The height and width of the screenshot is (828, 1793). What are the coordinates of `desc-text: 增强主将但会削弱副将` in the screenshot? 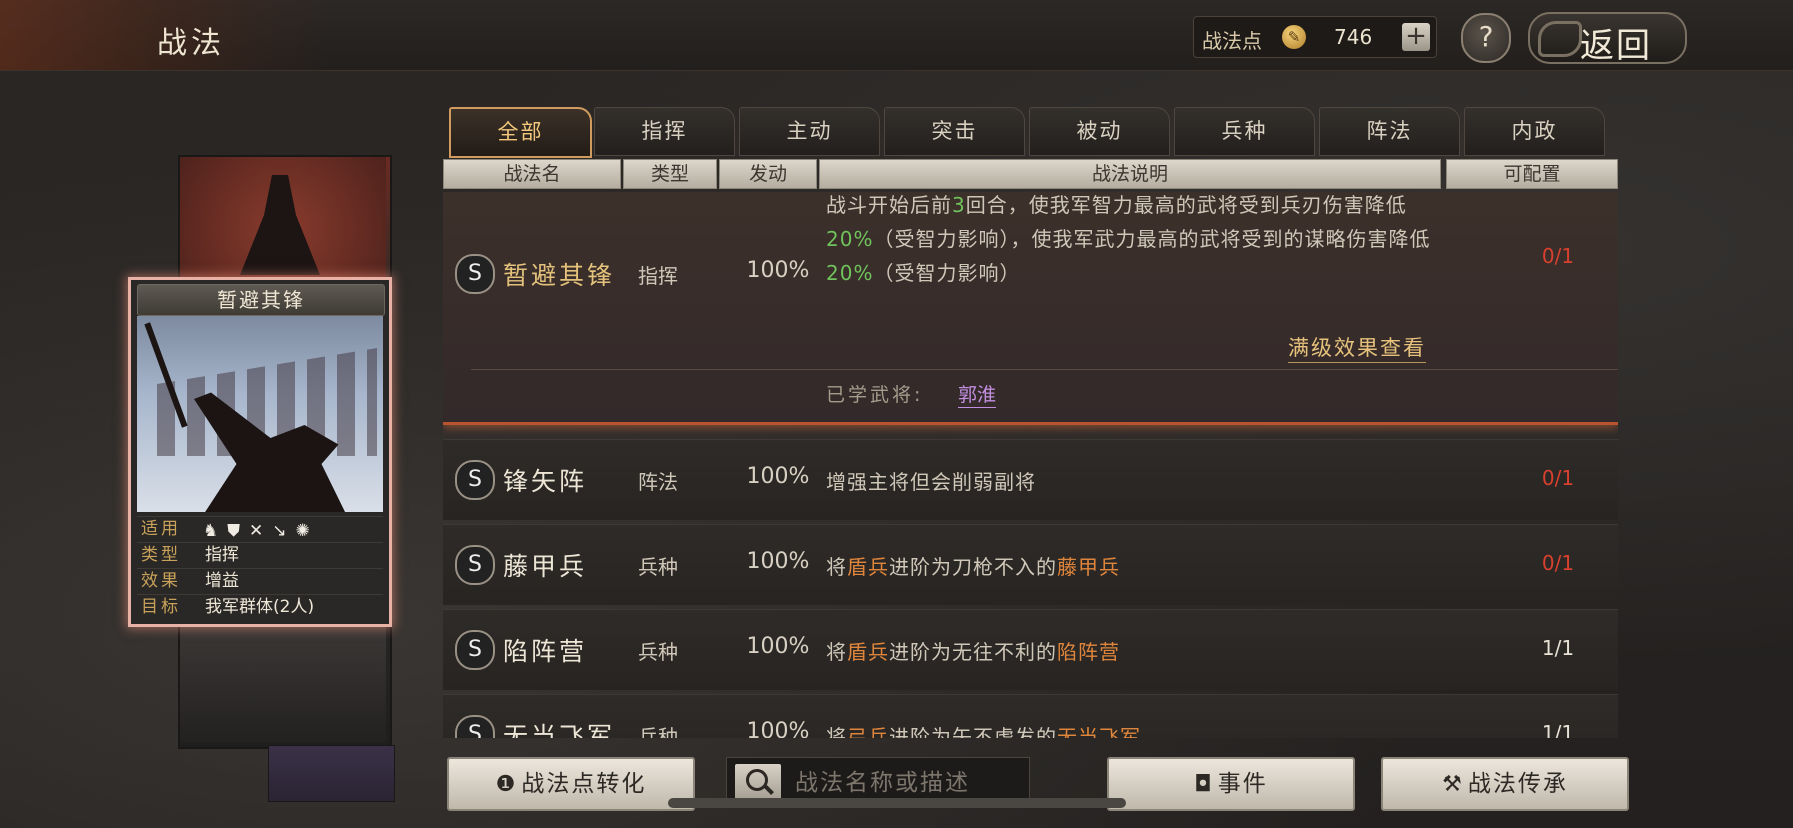 It's located at (931, 482).